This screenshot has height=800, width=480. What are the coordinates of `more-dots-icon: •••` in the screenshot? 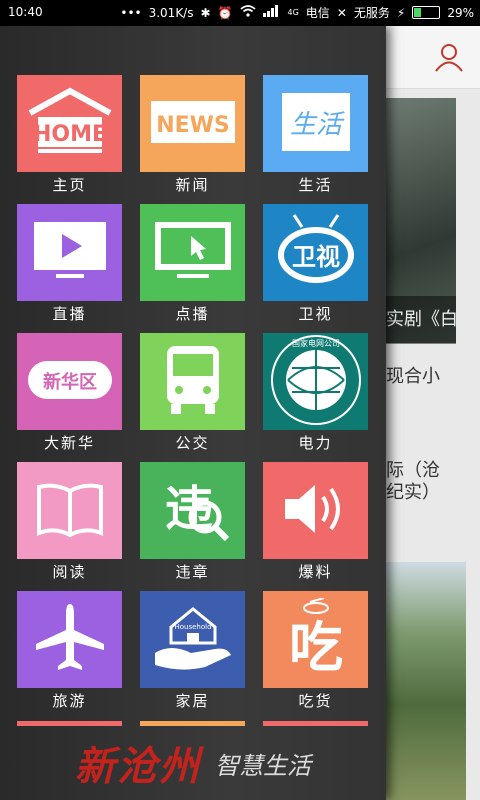 It's located at (131, 12).